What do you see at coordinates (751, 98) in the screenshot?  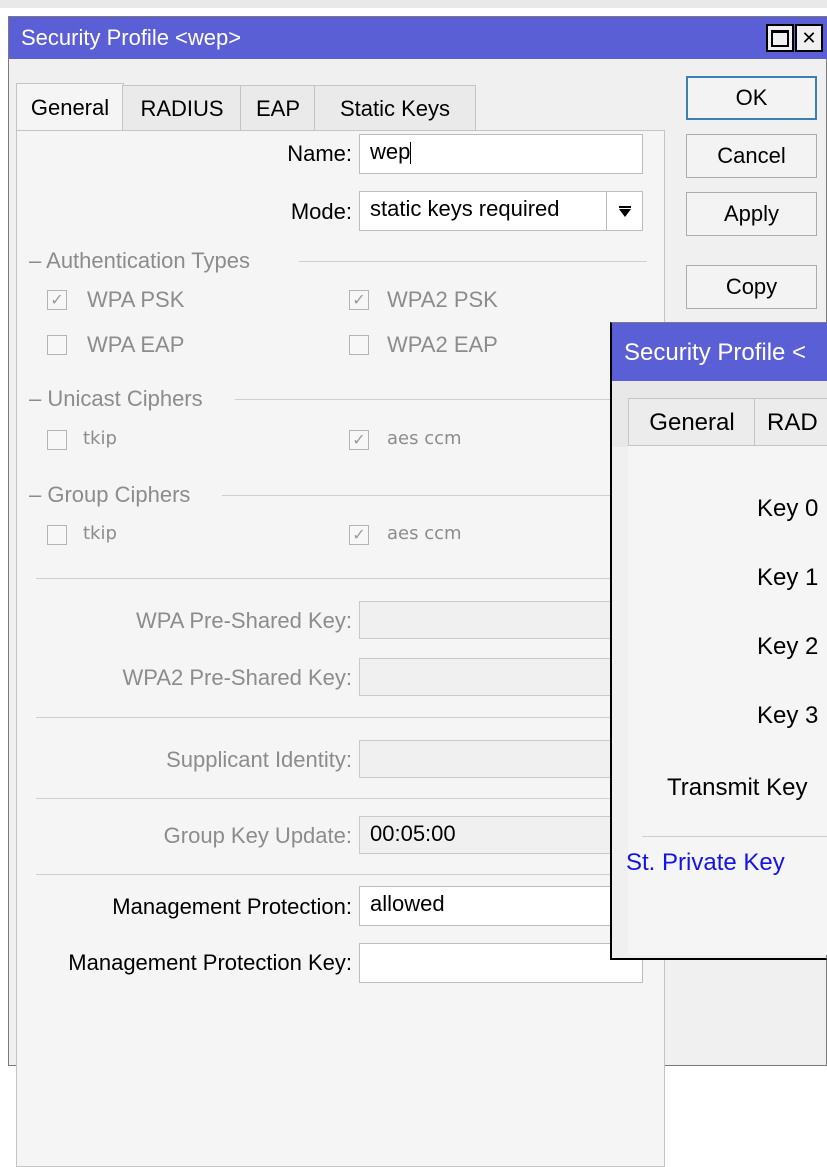 I see `ok-button: OK` at bounding box center [751, 98].